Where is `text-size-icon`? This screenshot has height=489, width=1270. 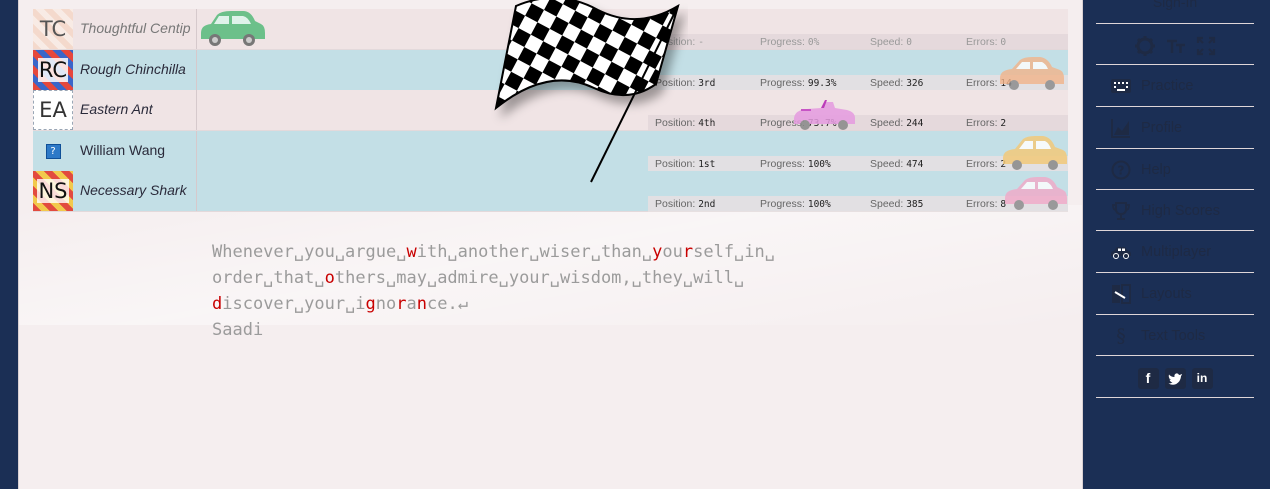 text-size-icon is located at coordinates (1176, 46).